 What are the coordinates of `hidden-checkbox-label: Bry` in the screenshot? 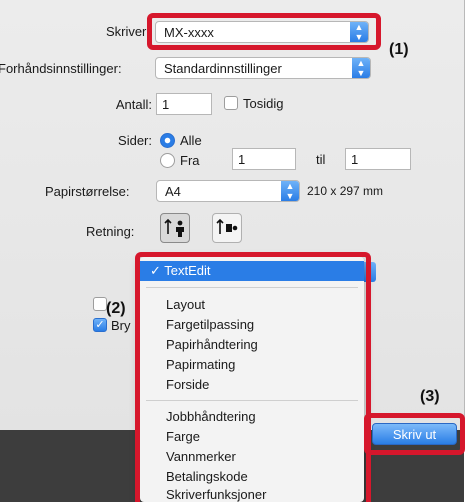 It's located at (121, 325).